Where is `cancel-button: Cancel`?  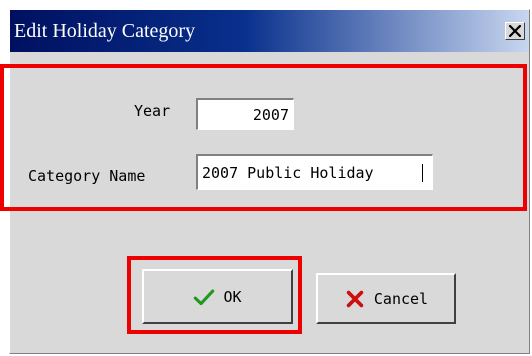
cancel-button: Cancel is located at coordinates (386, 298).